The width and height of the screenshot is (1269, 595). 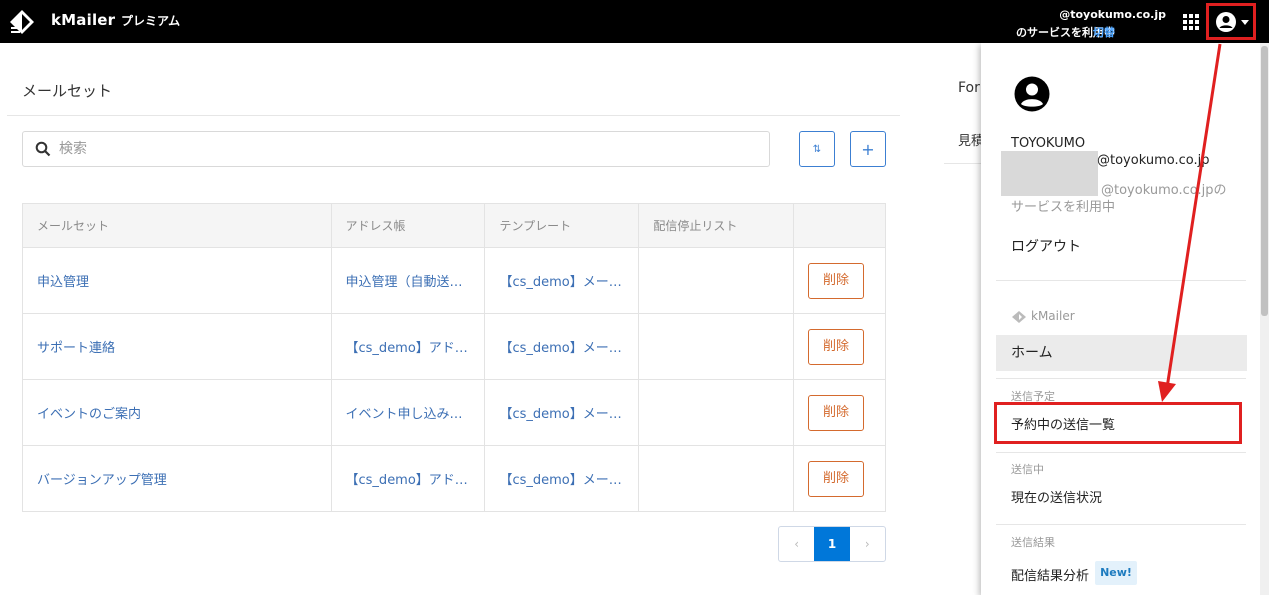 I want to click on mailset-name-link: バージョンアップ管理, so click(x=177, y=478).